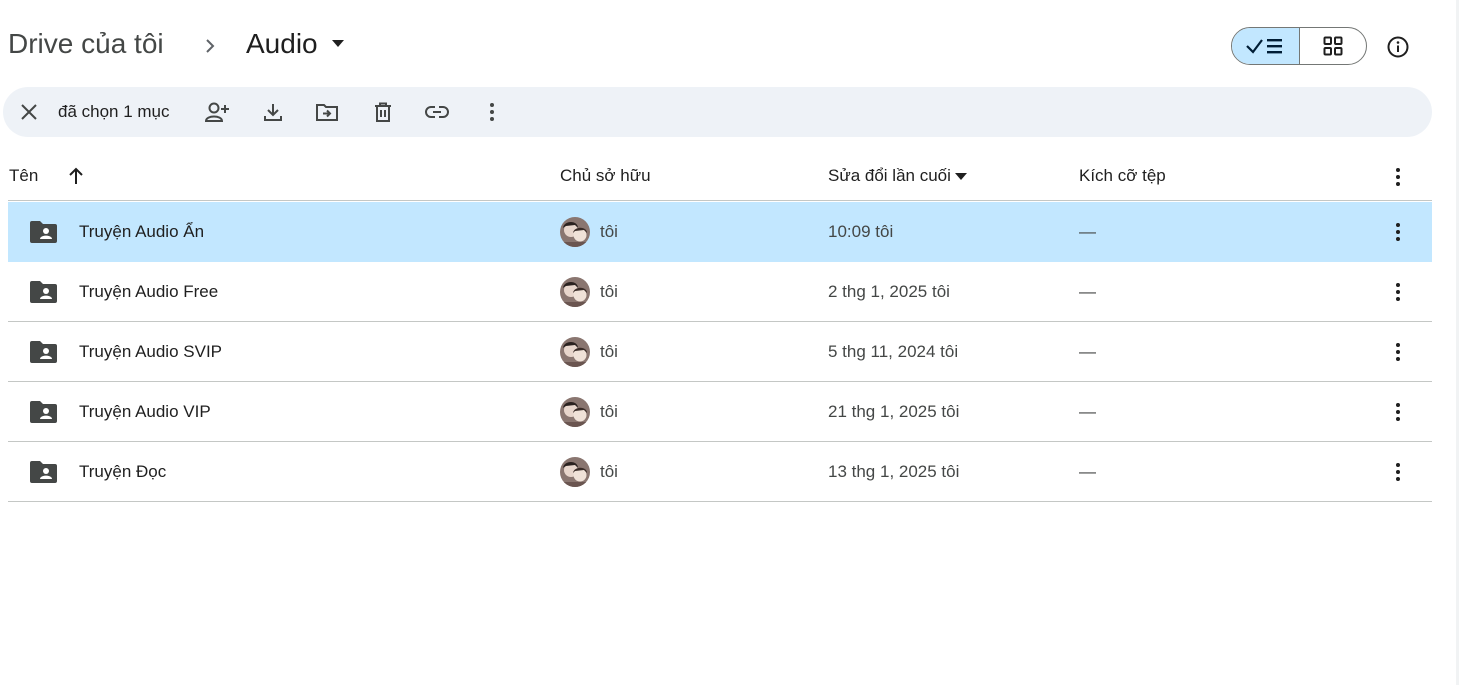  I want to click on column-options-button, so click(1398, 177).